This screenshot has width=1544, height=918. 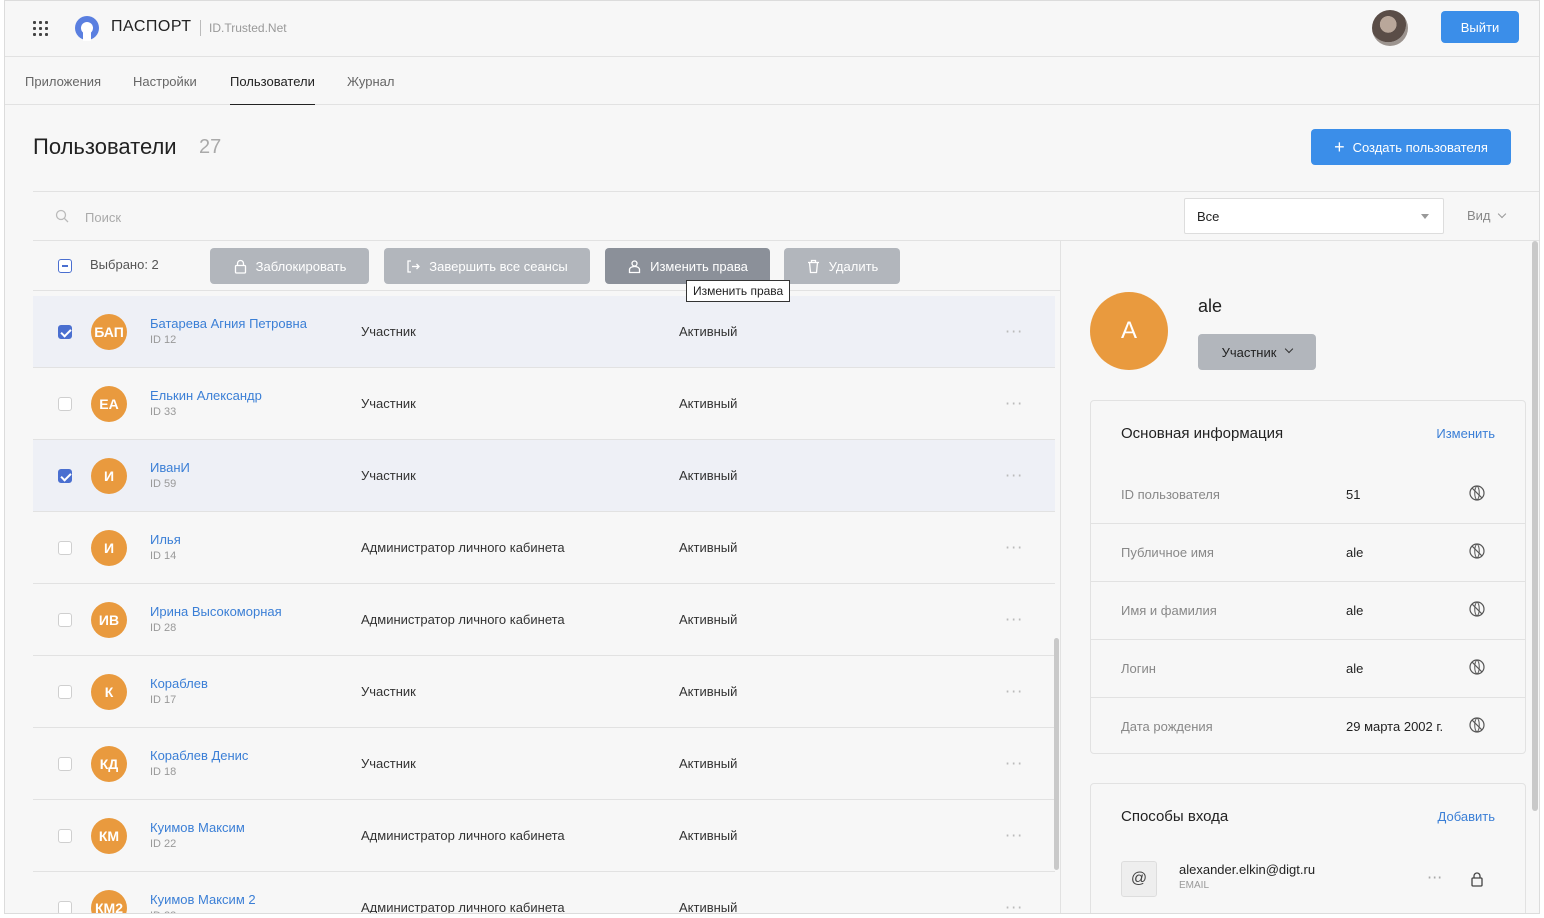 I want to click on info-value: 29 марта 2002 г., so click(x=1395, y=726).